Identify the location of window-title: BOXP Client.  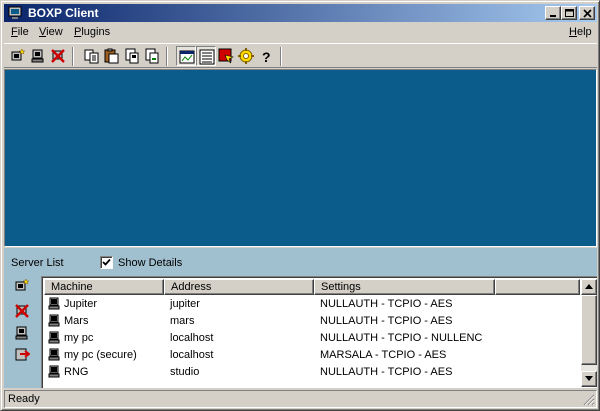
(63, 13).